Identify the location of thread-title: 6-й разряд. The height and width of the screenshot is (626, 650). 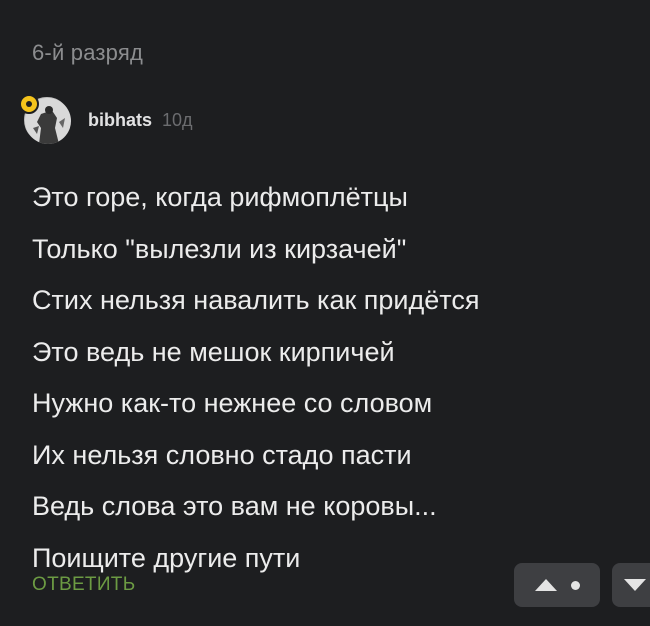
(88, 52).